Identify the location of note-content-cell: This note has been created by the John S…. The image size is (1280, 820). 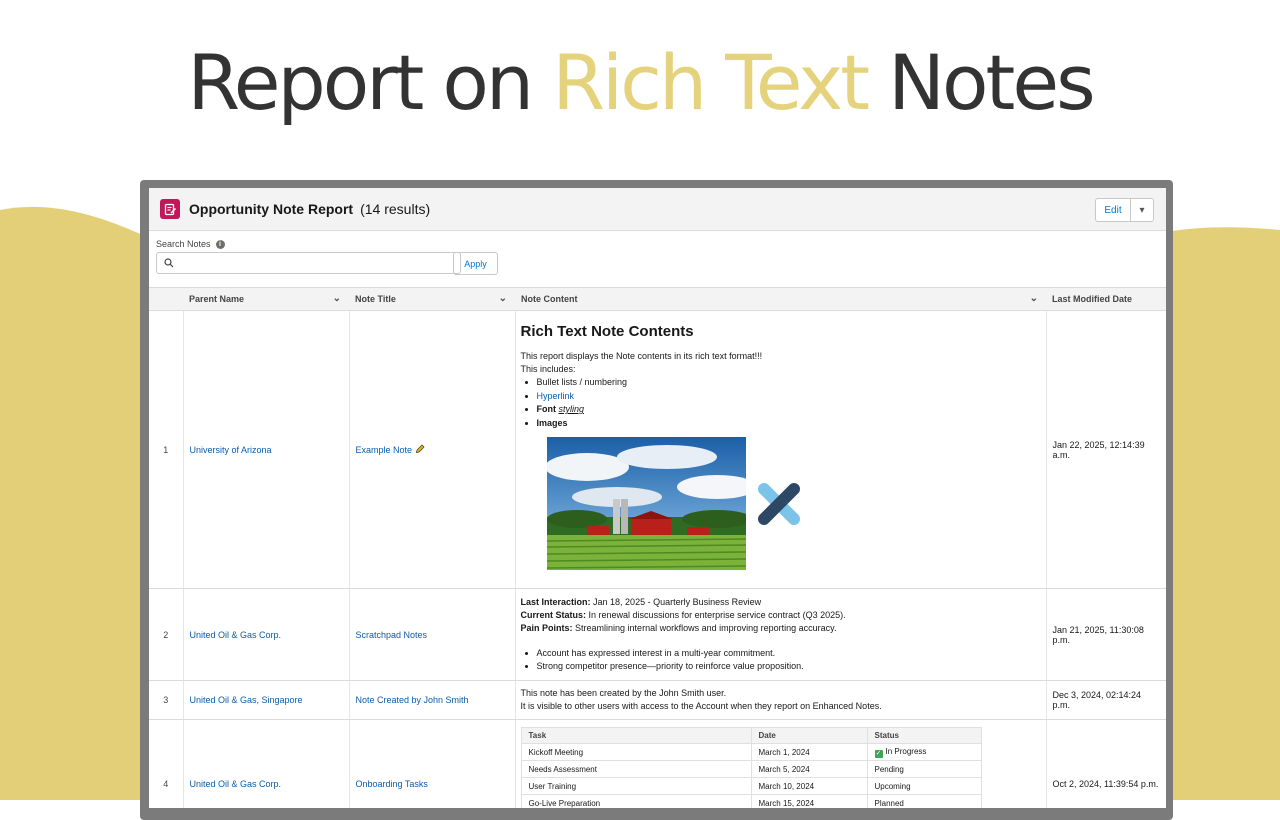
(781, 700).